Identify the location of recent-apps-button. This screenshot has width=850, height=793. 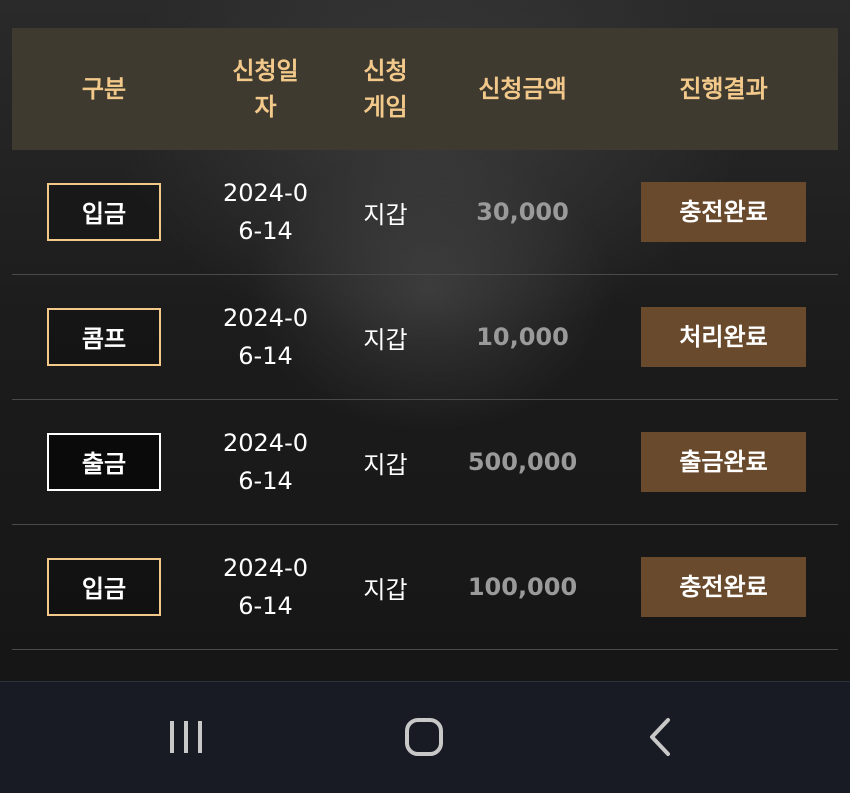
(186, 737).